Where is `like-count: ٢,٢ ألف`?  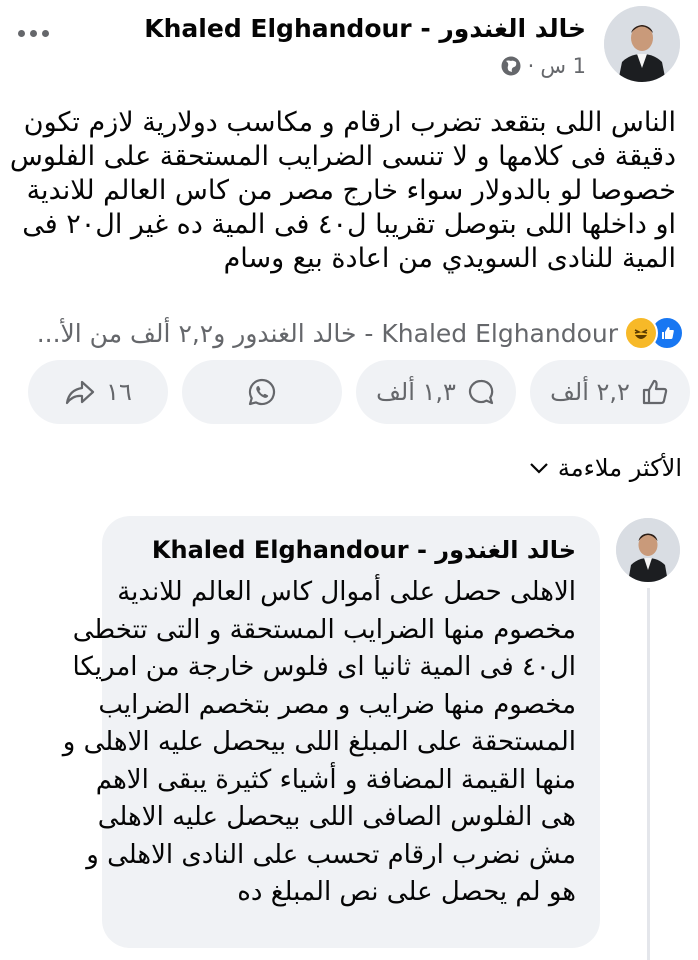 like-count: ٢,٢ ألف is located at coordinates (590, 392).